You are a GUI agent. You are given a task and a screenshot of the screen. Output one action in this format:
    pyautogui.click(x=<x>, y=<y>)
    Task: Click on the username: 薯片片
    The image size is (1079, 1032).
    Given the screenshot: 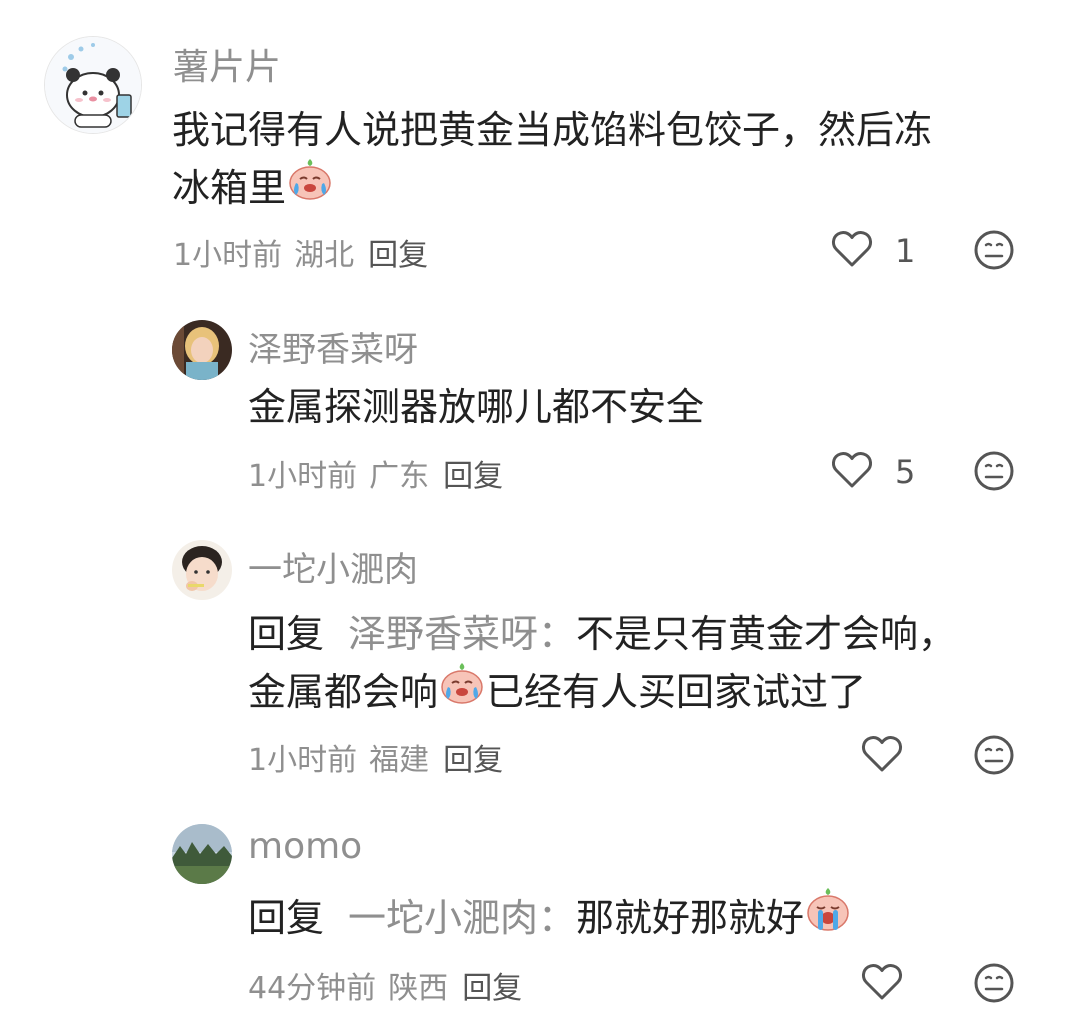 What is the action you would take?
    pyautogui.click(x=227, y=64)
    